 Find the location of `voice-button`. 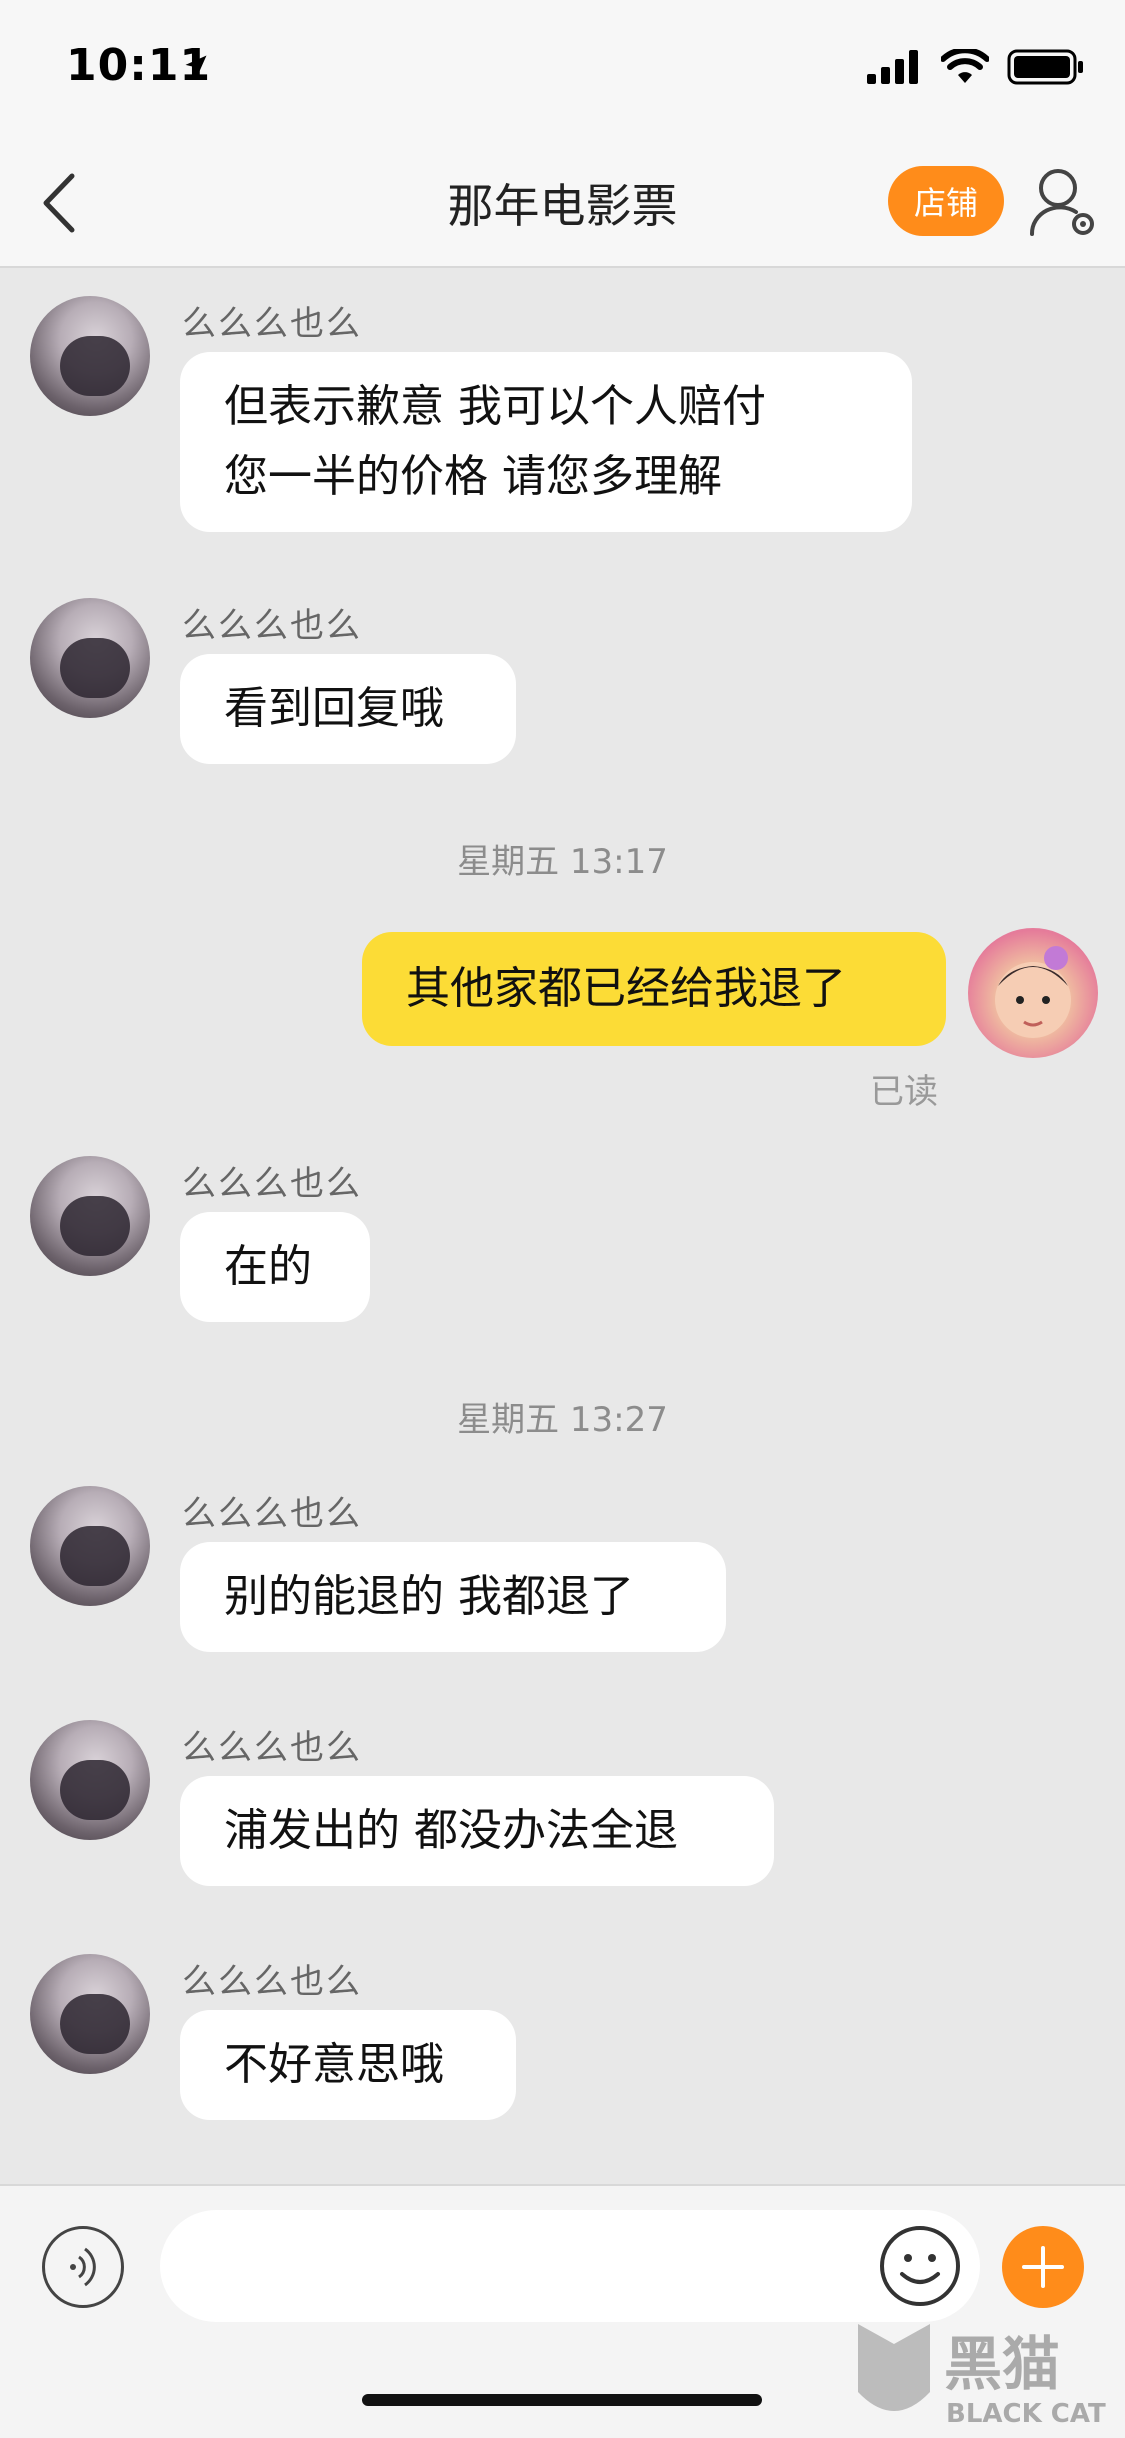

voice-button is located at coordinates (83, 2267).